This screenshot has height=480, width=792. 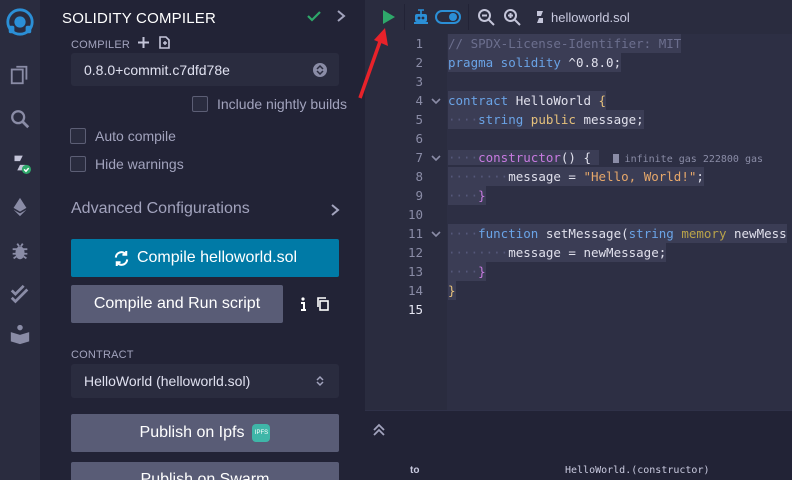 I want to click on file-explorer-icon, so click(x=20, y=75).